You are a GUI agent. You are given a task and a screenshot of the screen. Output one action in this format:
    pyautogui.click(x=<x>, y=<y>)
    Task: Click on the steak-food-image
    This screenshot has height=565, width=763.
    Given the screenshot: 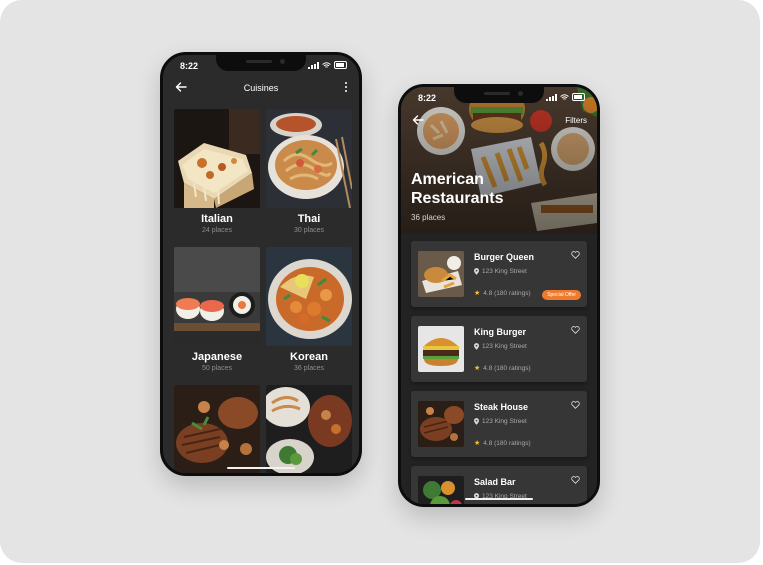 What is the action you would take?
    pyautogui.click(x=217, y=429)
    